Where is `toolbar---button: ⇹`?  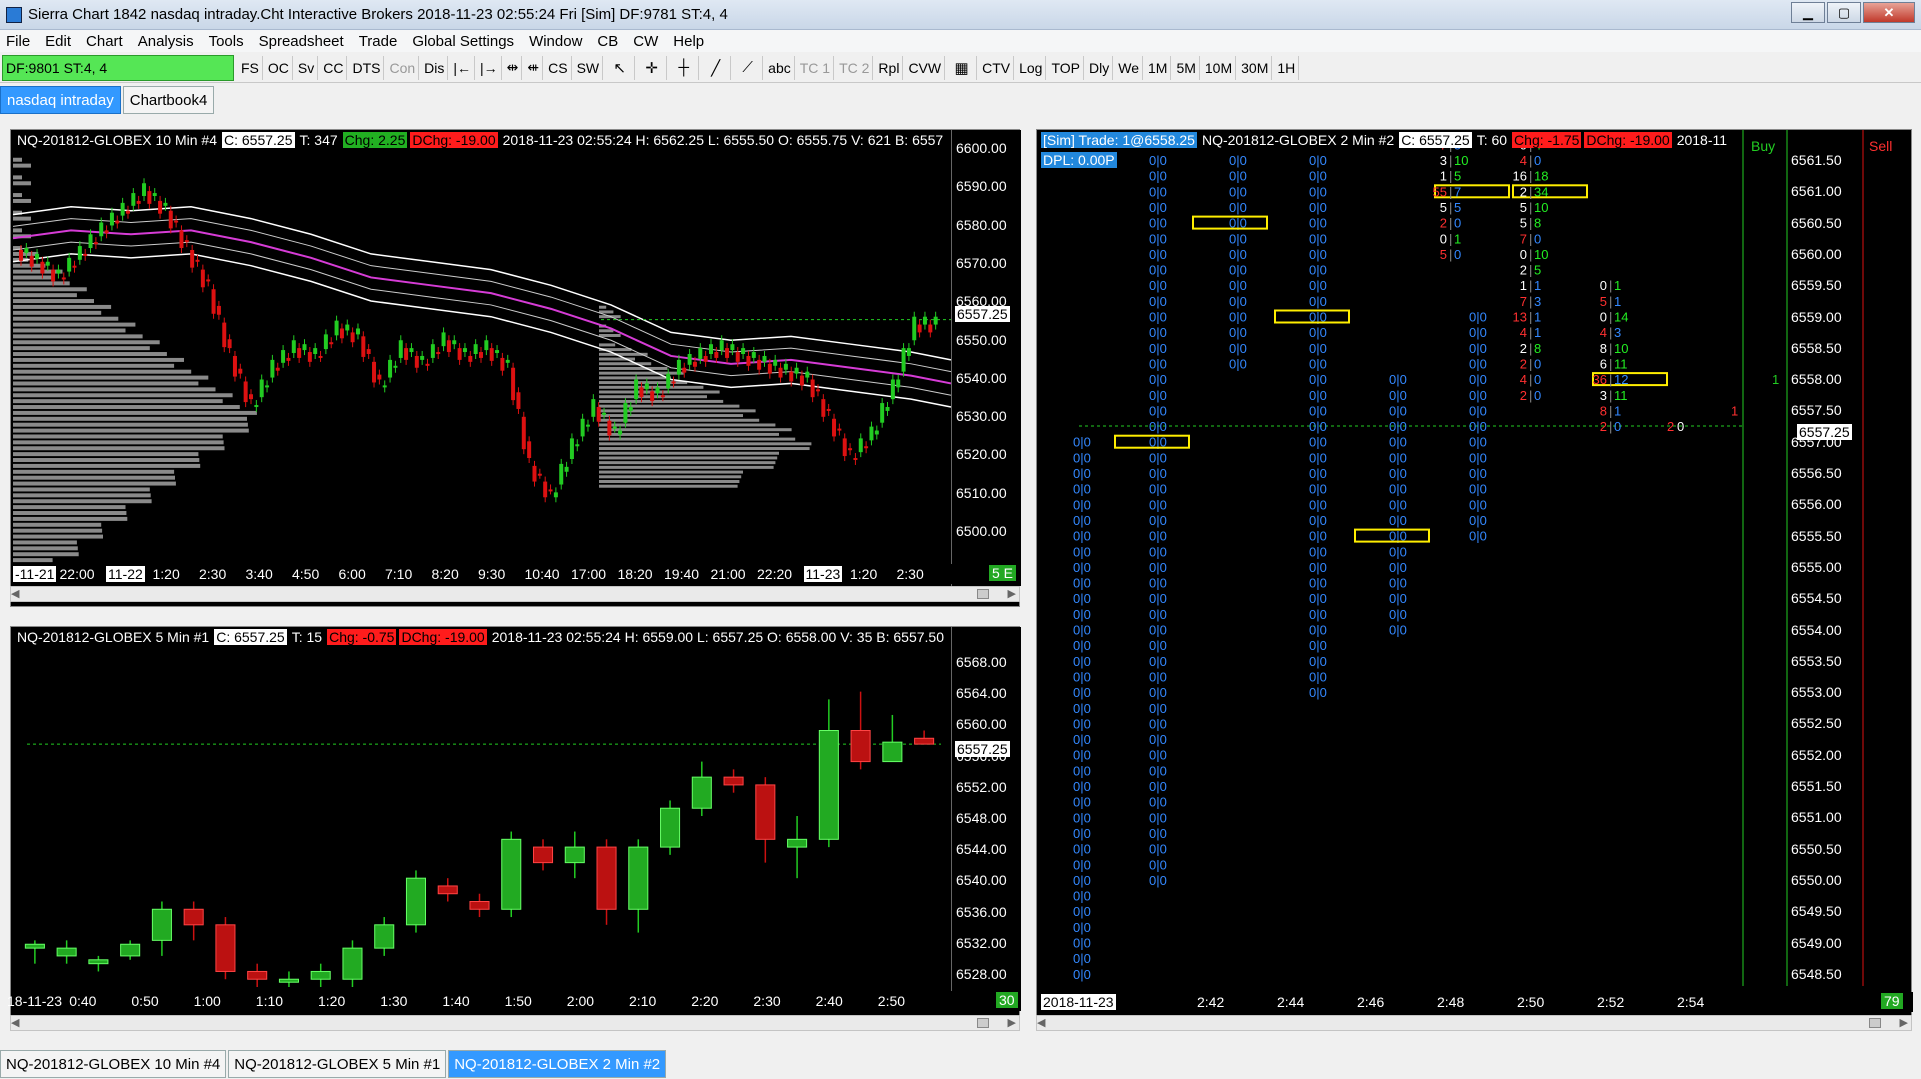
toolbar---button: ⇹ is located at coordinates (513, 67).